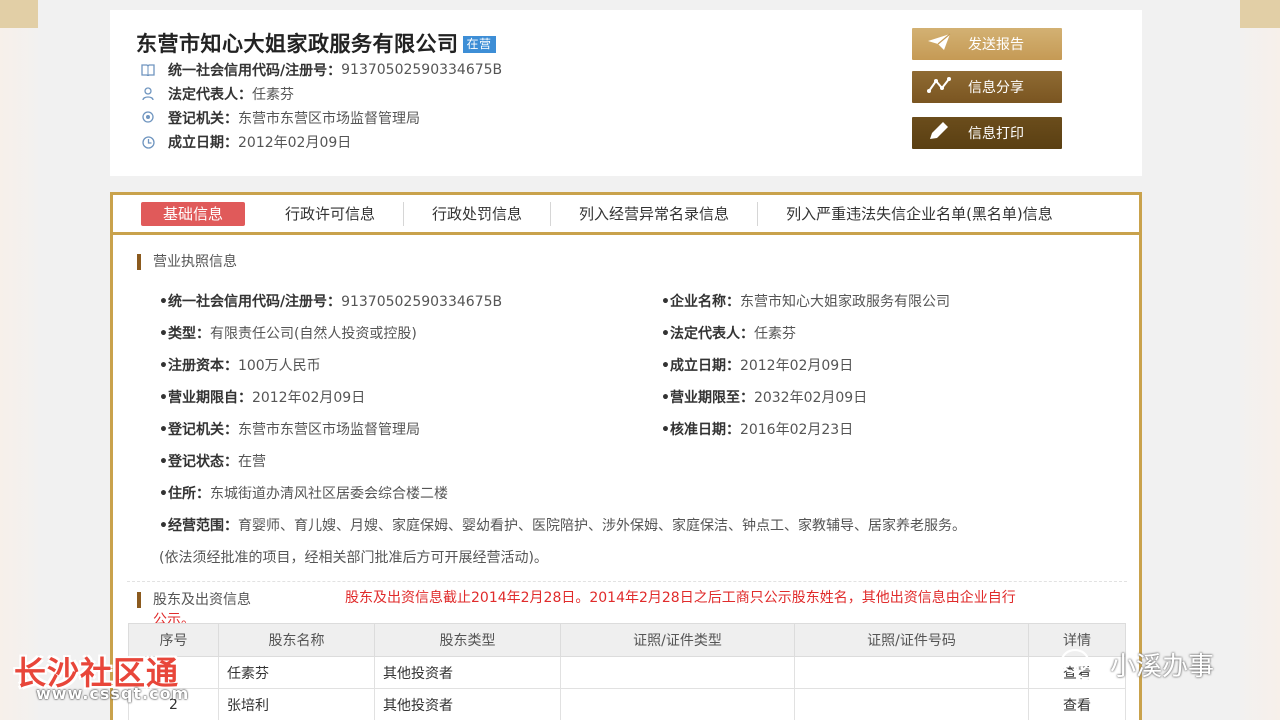 The height and width of the screenshot is (720, 1280). Describe the element at coordinates (148, 70) in the screenshot. I see `book-icon` at that location.